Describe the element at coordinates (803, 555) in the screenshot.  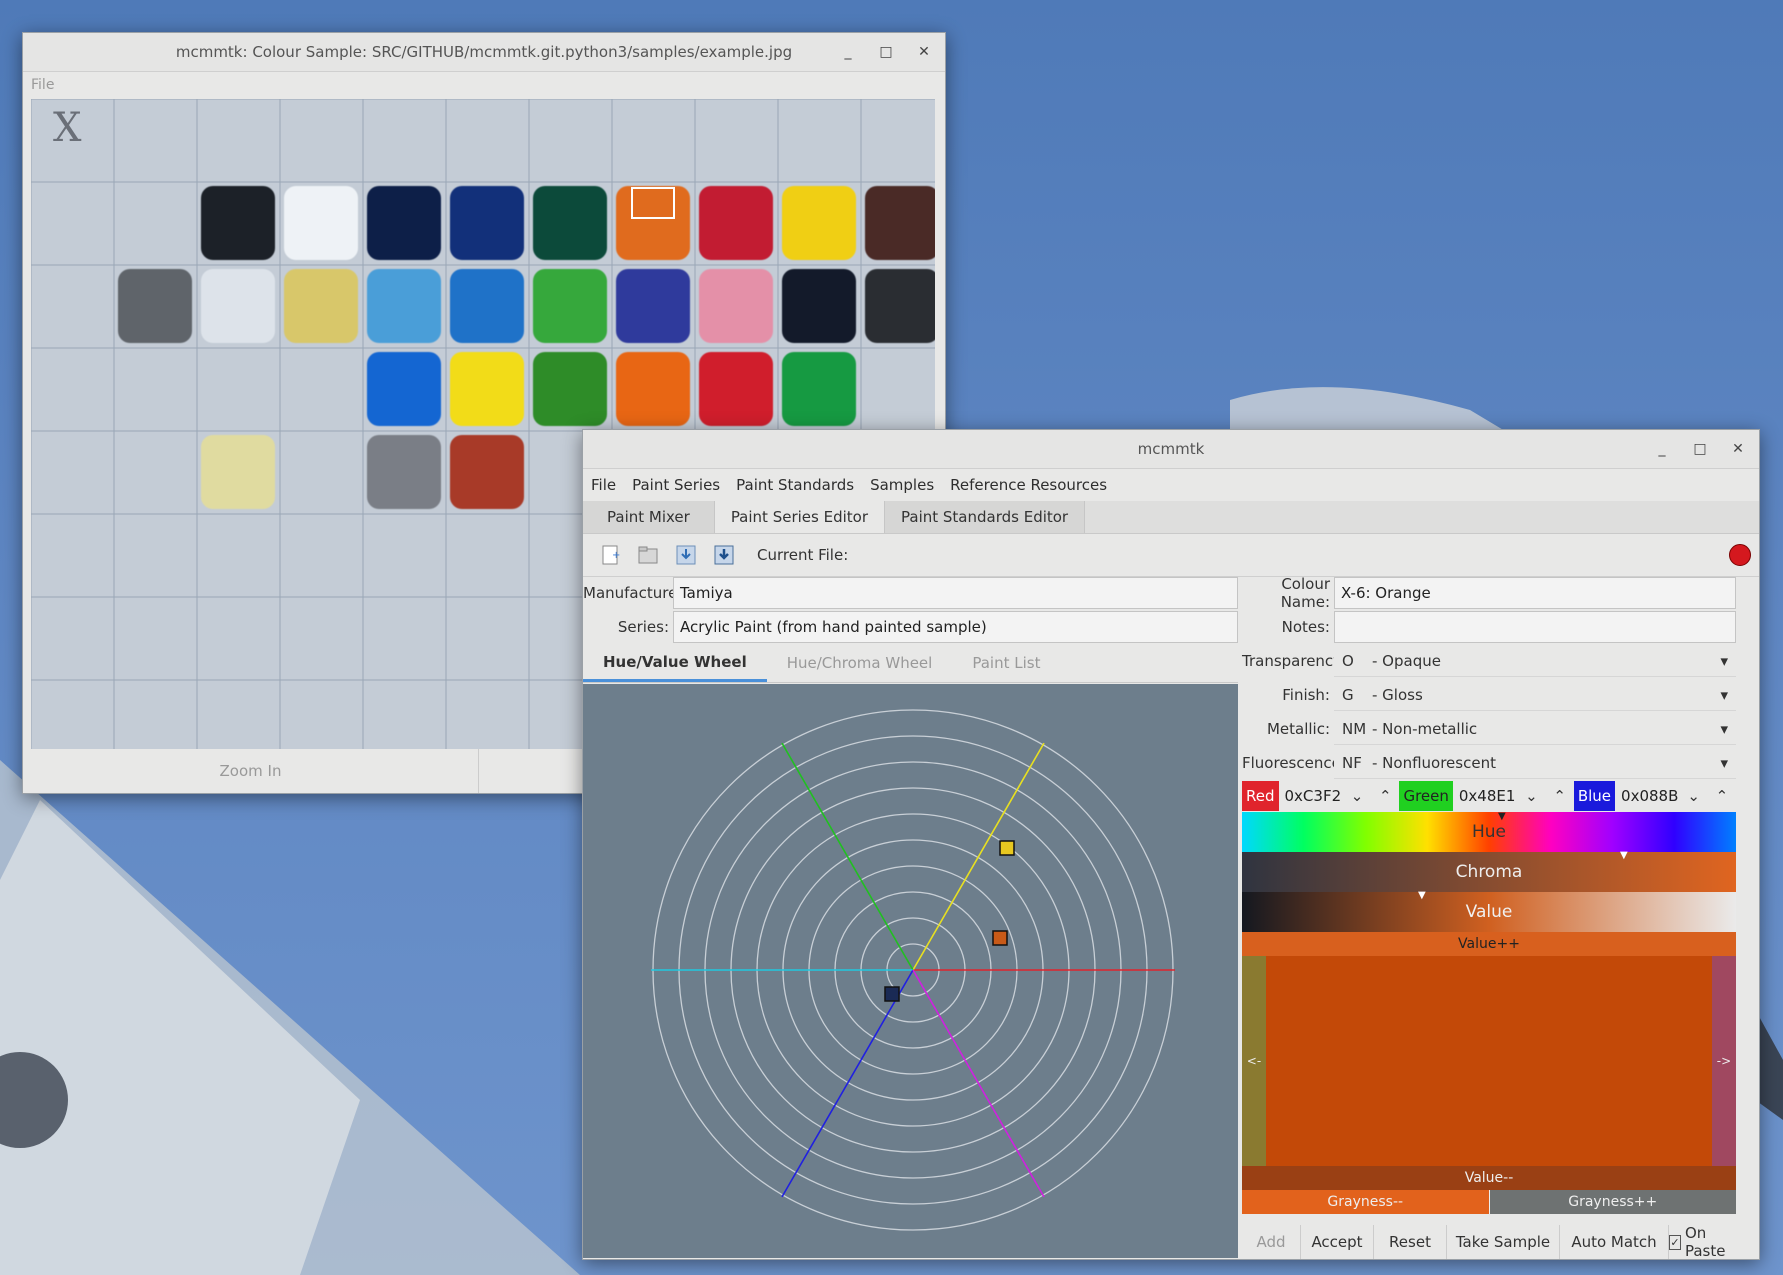
I see `current-file-label: Current File:` at that location.